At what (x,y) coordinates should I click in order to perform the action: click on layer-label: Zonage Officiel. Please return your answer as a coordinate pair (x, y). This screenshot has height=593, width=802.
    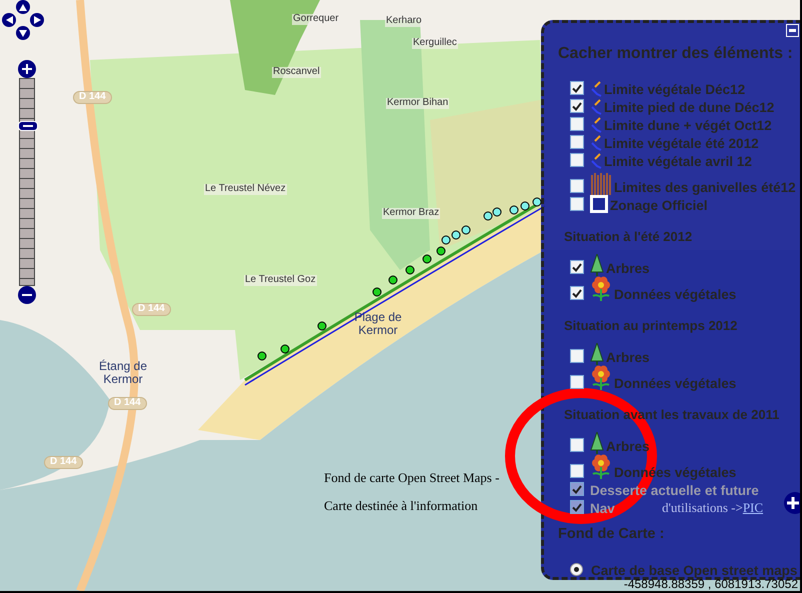
    Looking at the image, I should click on (659, 205).